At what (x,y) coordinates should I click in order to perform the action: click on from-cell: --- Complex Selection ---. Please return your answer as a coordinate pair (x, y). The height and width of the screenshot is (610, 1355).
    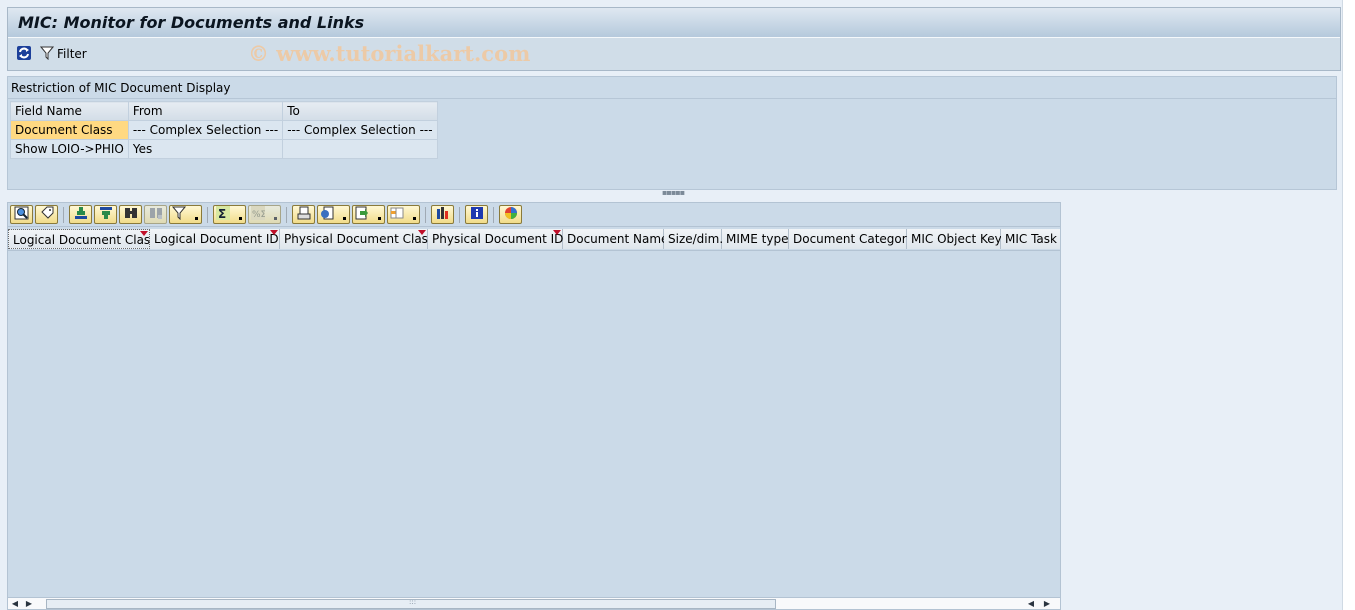
    Looking at the image, I should click on (205, 130).